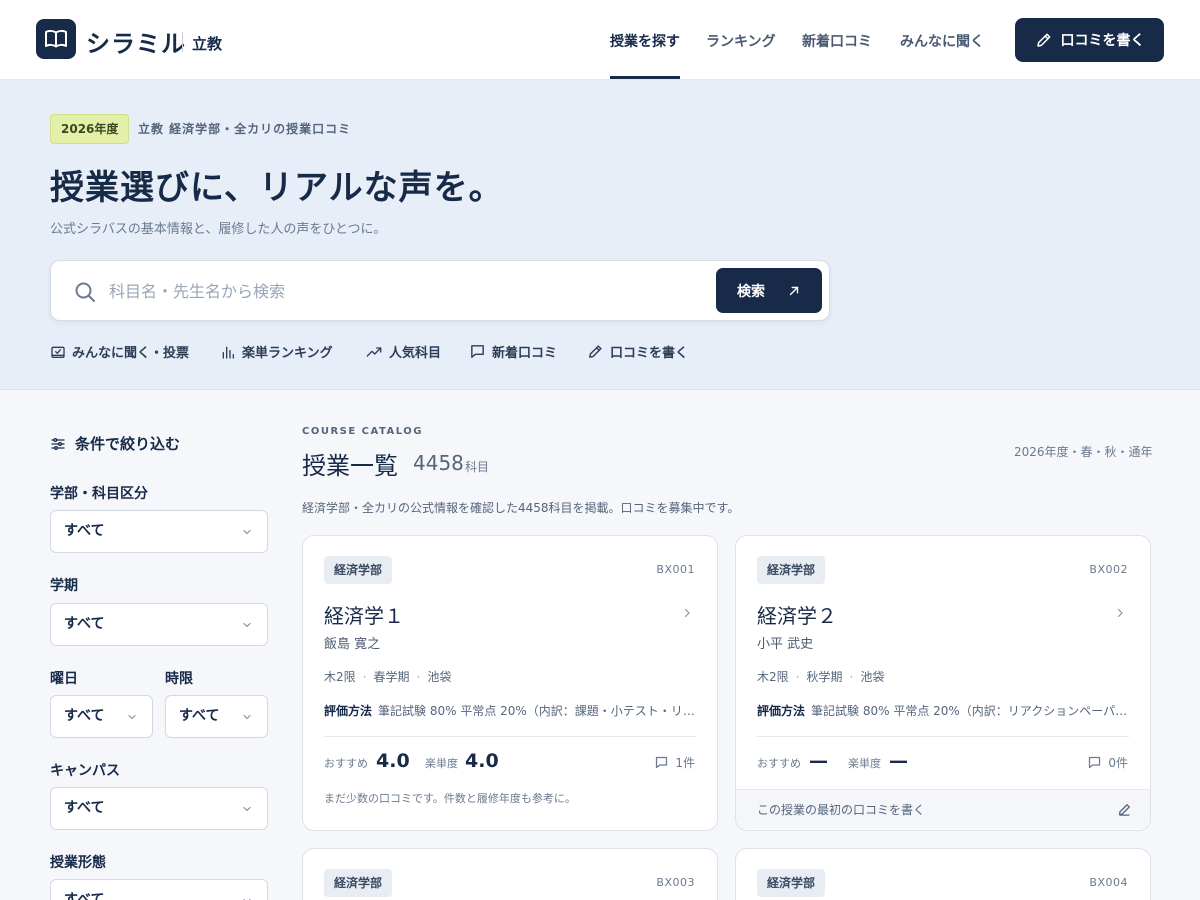 This screenshot has height=900, width=1200. I want to click on course-code: BX002, so click(1108, 569).